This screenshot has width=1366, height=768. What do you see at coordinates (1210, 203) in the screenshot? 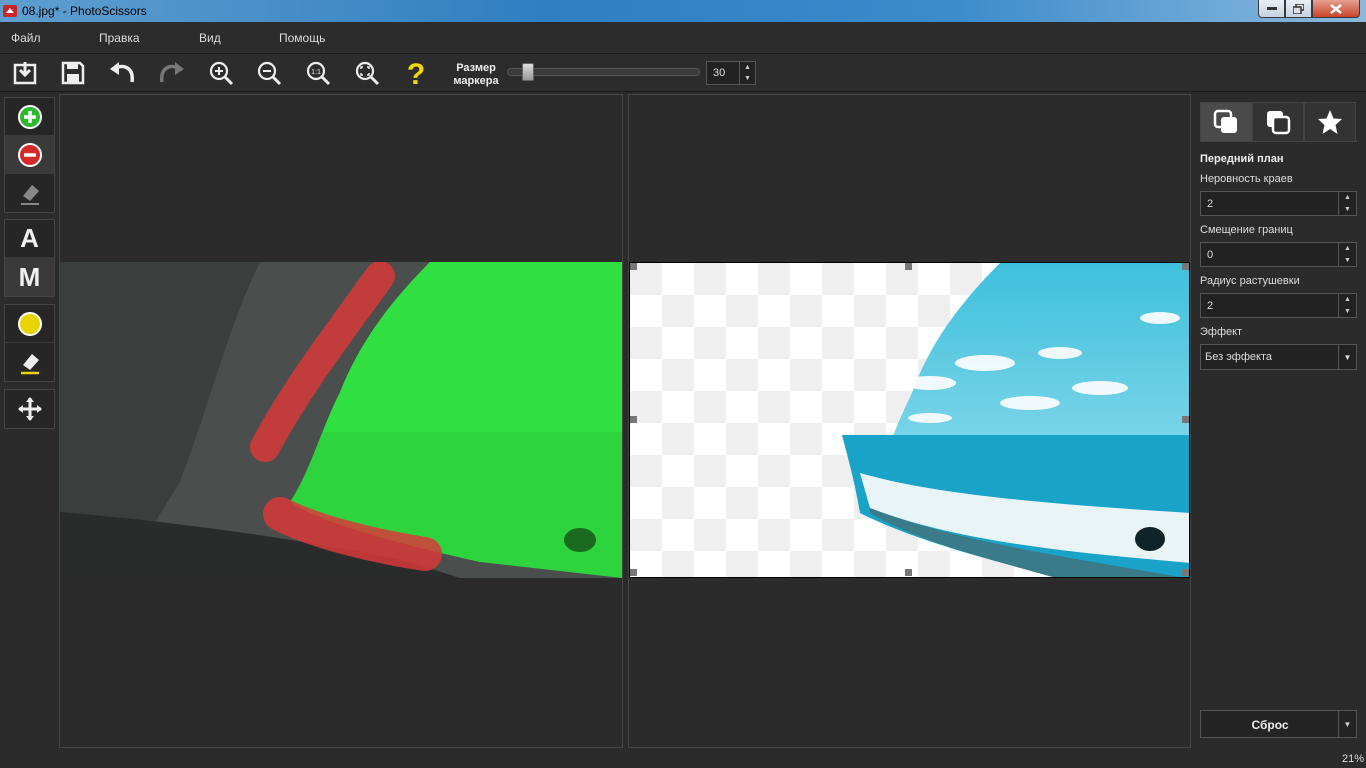
I see `edge-roughness-value: 2` at bounding box center [1210, 203].